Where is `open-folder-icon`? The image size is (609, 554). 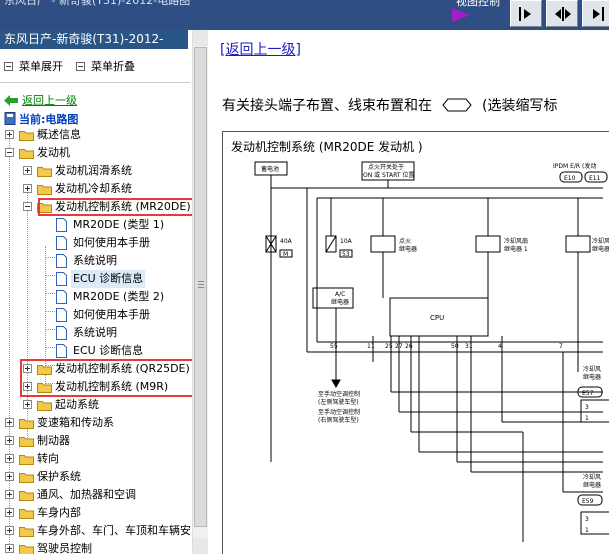 open-folder-icon is located at coordinates (26, 154).